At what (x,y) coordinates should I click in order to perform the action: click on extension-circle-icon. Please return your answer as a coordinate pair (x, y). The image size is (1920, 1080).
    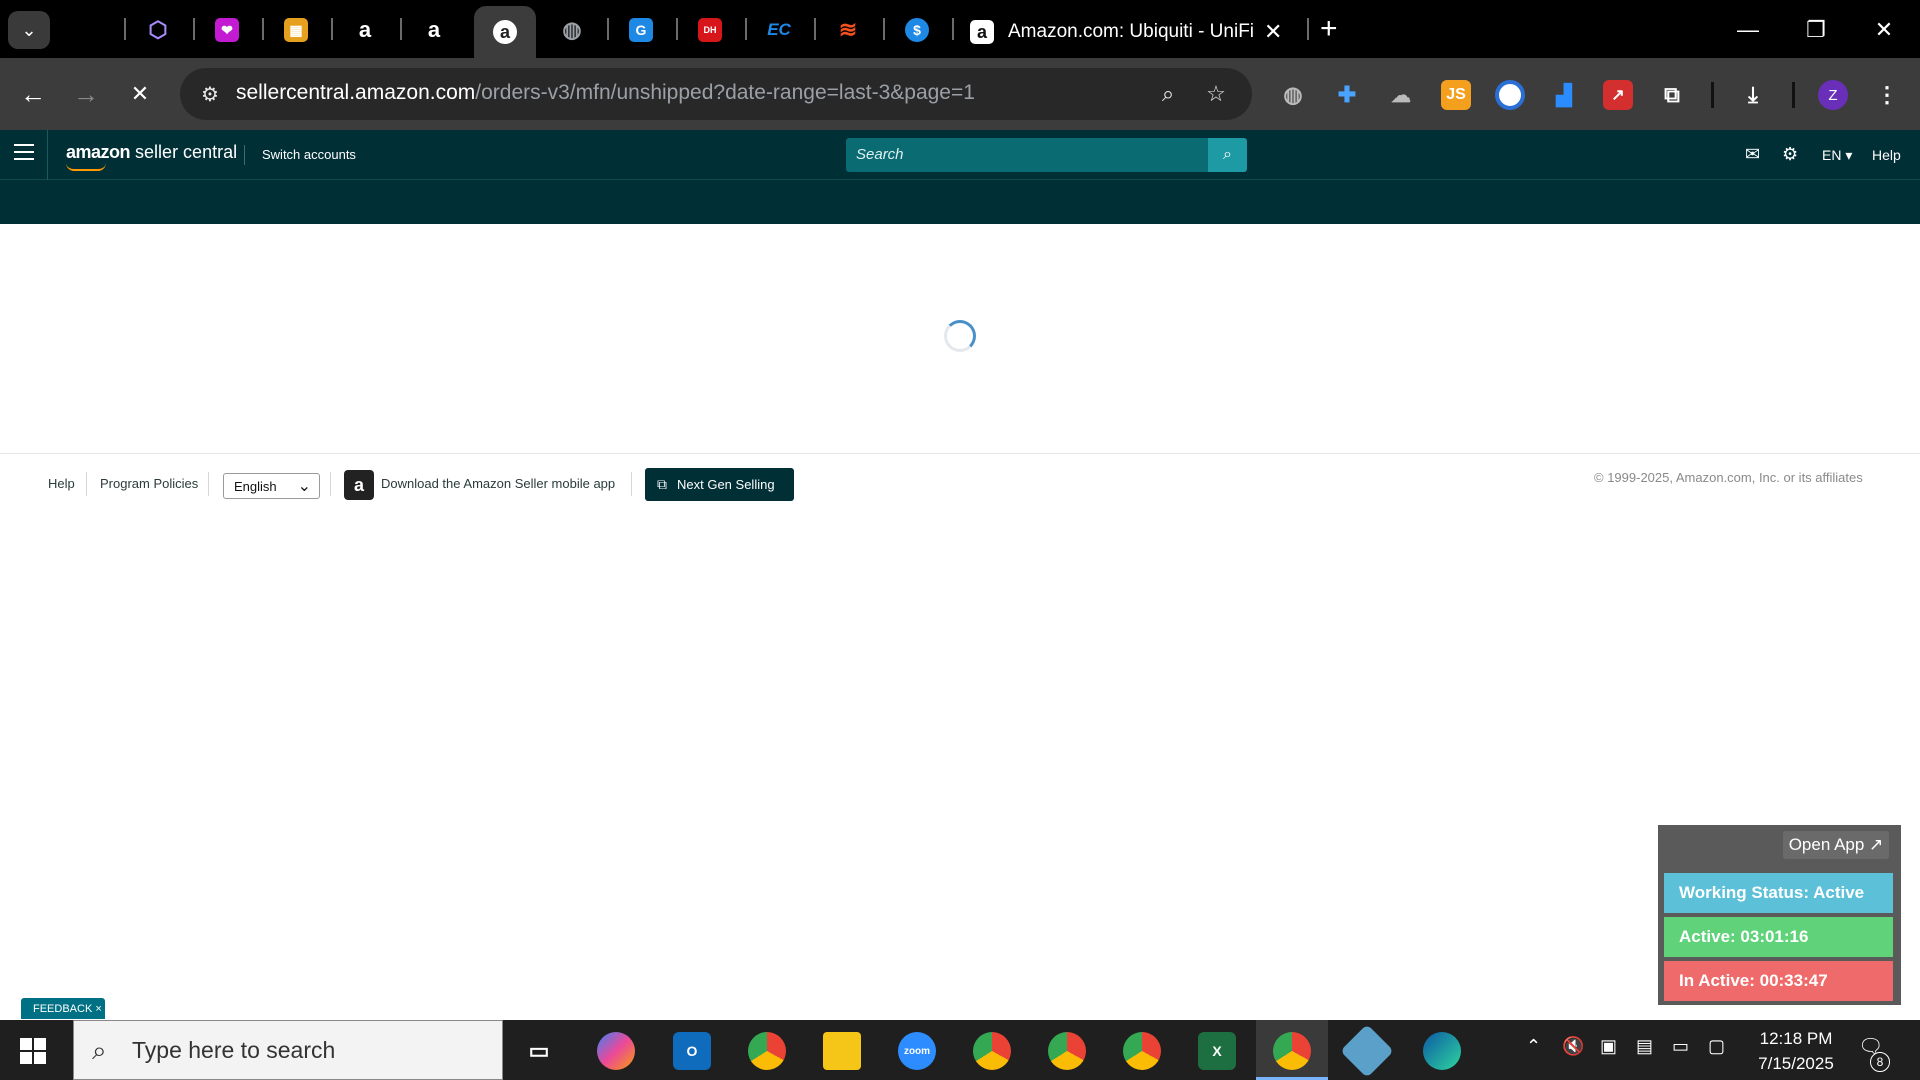
    Looking at the image, I should click on (1510, 95).